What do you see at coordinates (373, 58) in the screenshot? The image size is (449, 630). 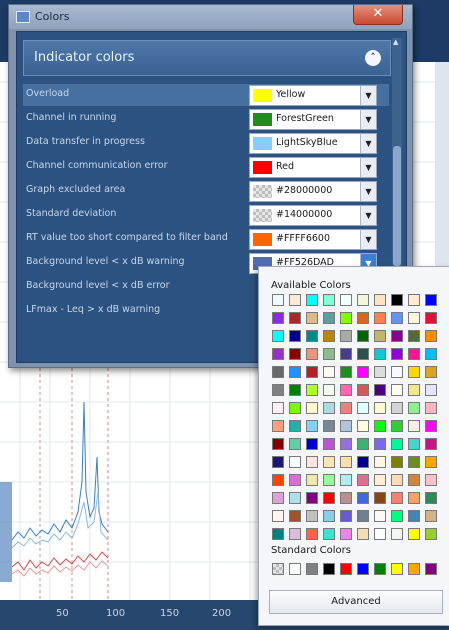 I see `collapse-icon: ˄` at bounding box center [373, 58].